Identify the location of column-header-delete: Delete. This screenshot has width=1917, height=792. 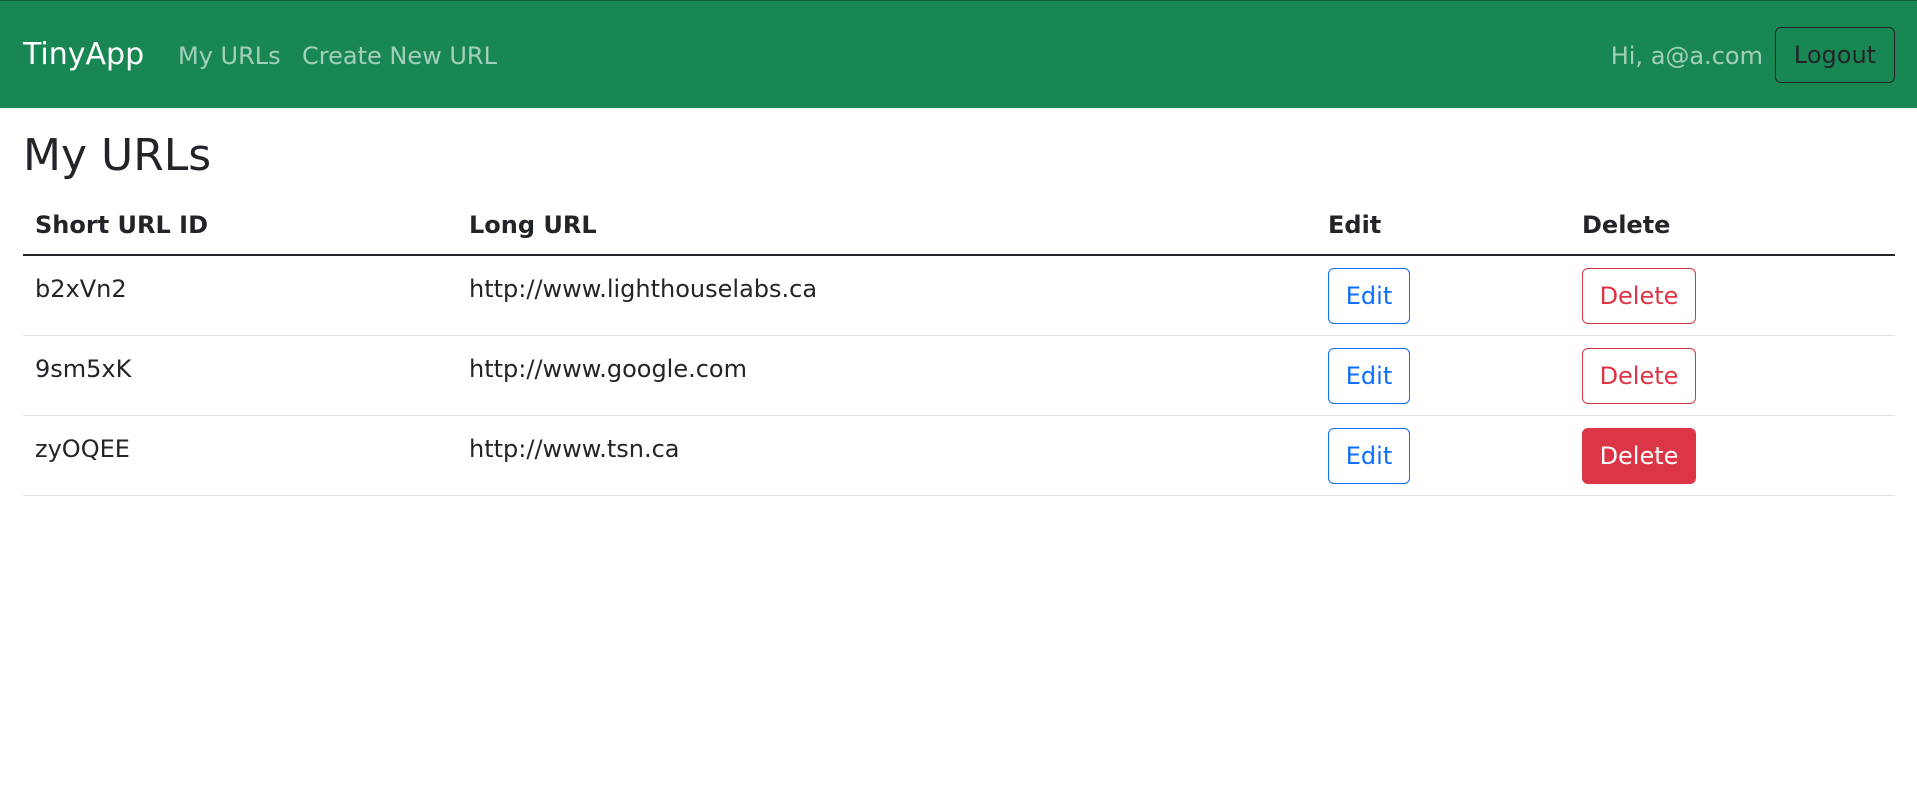
(1732, 226).